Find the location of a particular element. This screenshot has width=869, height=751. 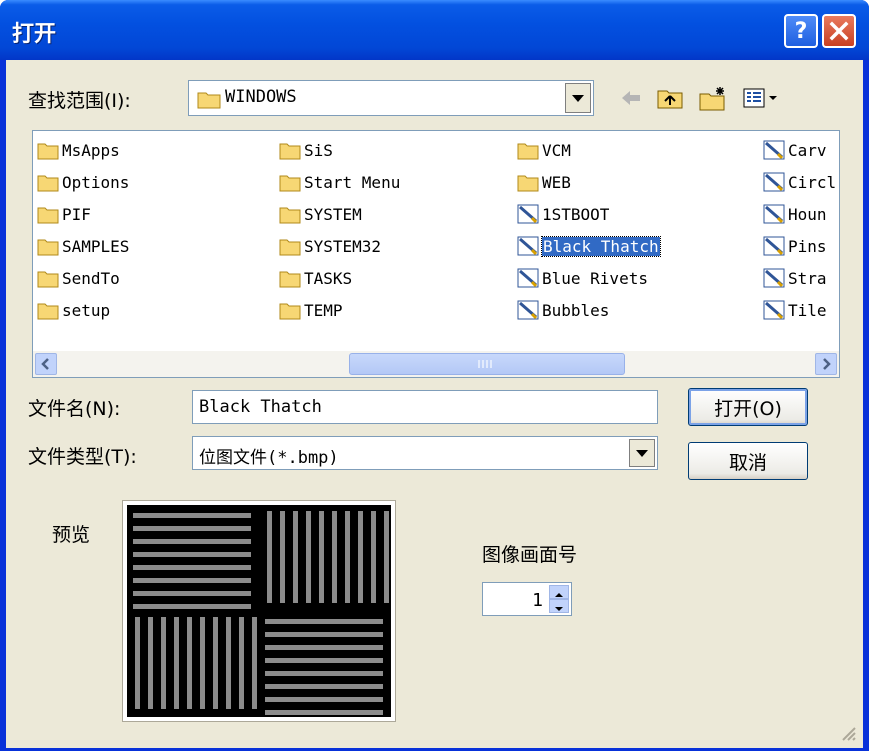

folder-item: VCM is located at coordinates (544, 150).